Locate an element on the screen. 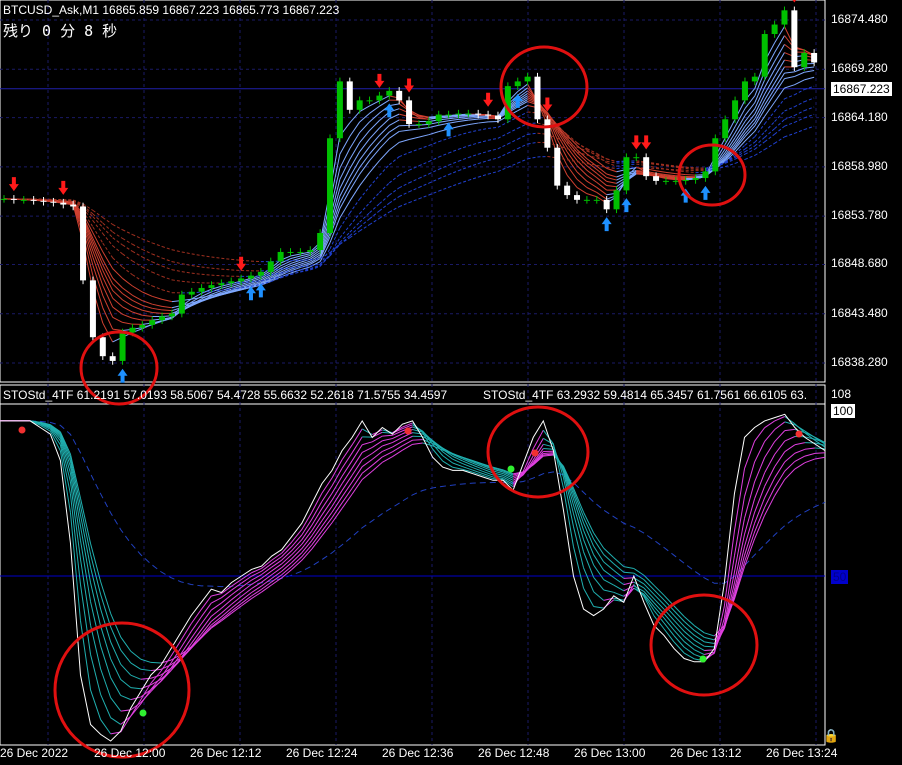 The height and width of the screenshot is (765, 902). stoch-signal-dot is located at coordinates (408, 431).